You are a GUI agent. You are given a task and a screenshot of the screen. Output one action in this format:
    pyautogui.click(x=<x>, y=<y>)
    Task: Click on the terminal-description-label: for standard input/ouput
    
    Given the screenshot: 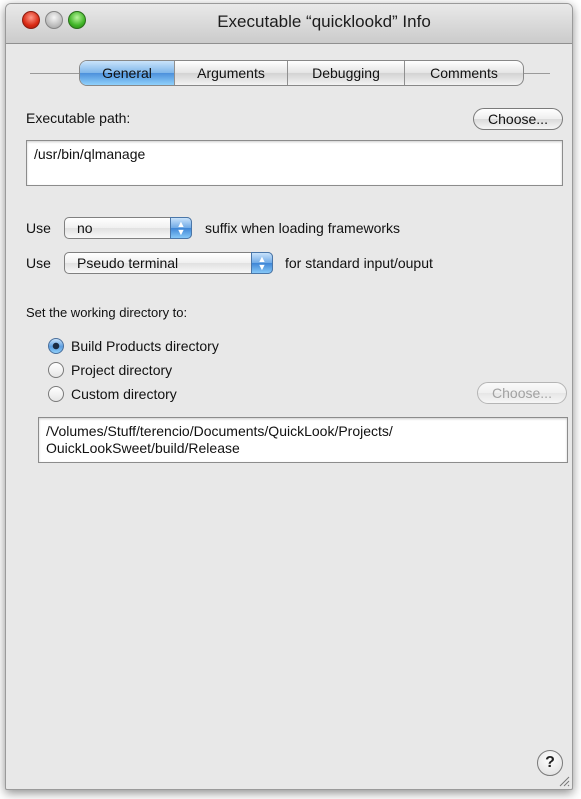 What is the action you would take?
    pyautogui.click(x=359, y=263)
    